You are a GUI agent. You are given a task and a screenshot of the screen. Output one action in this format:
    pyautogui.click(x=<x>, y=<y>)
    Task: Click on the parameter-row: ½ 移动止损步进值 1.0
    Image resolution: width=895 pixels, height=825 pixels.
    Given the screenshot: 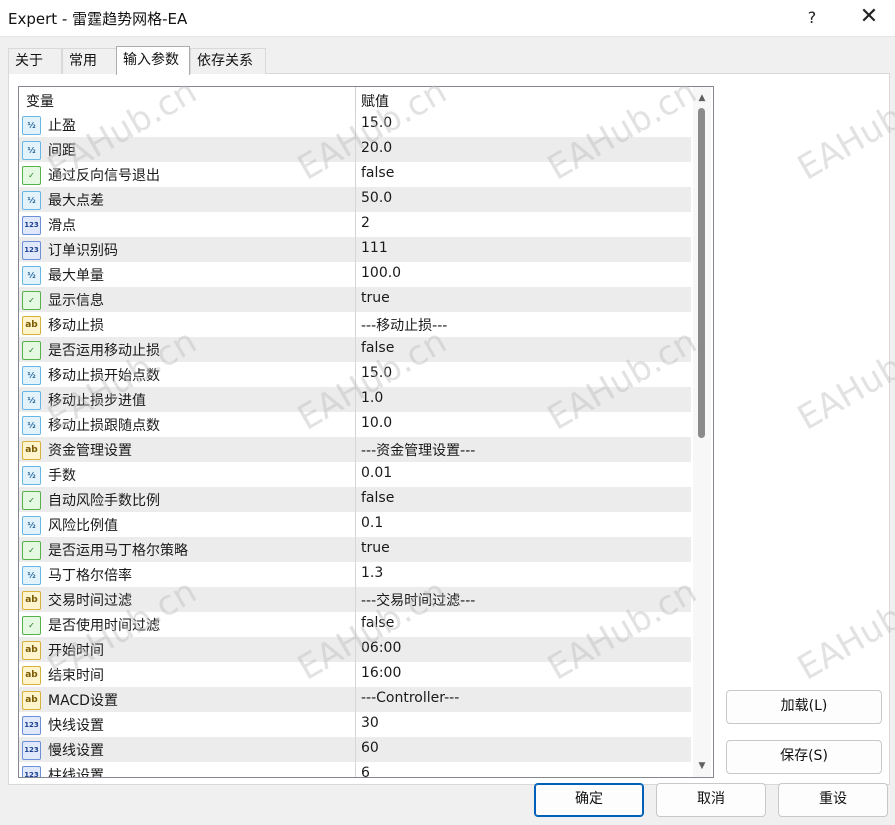 What is the action you would take?
    pyautogui.click(x=355, y=399)
    